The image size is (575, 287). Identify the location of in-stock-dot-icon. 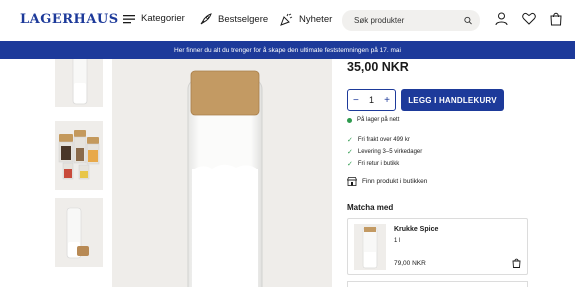
(349, 120).